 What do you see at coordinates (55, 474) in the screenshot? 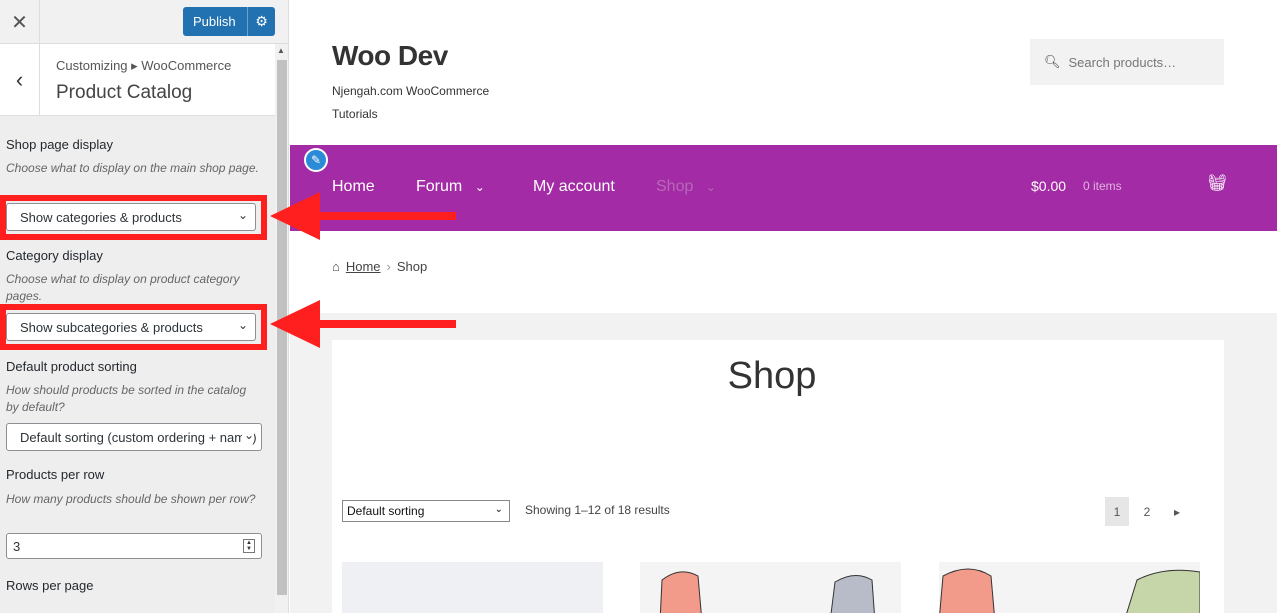
I see `products-per-row-label: Products per row` at bounding box center [55, 474].